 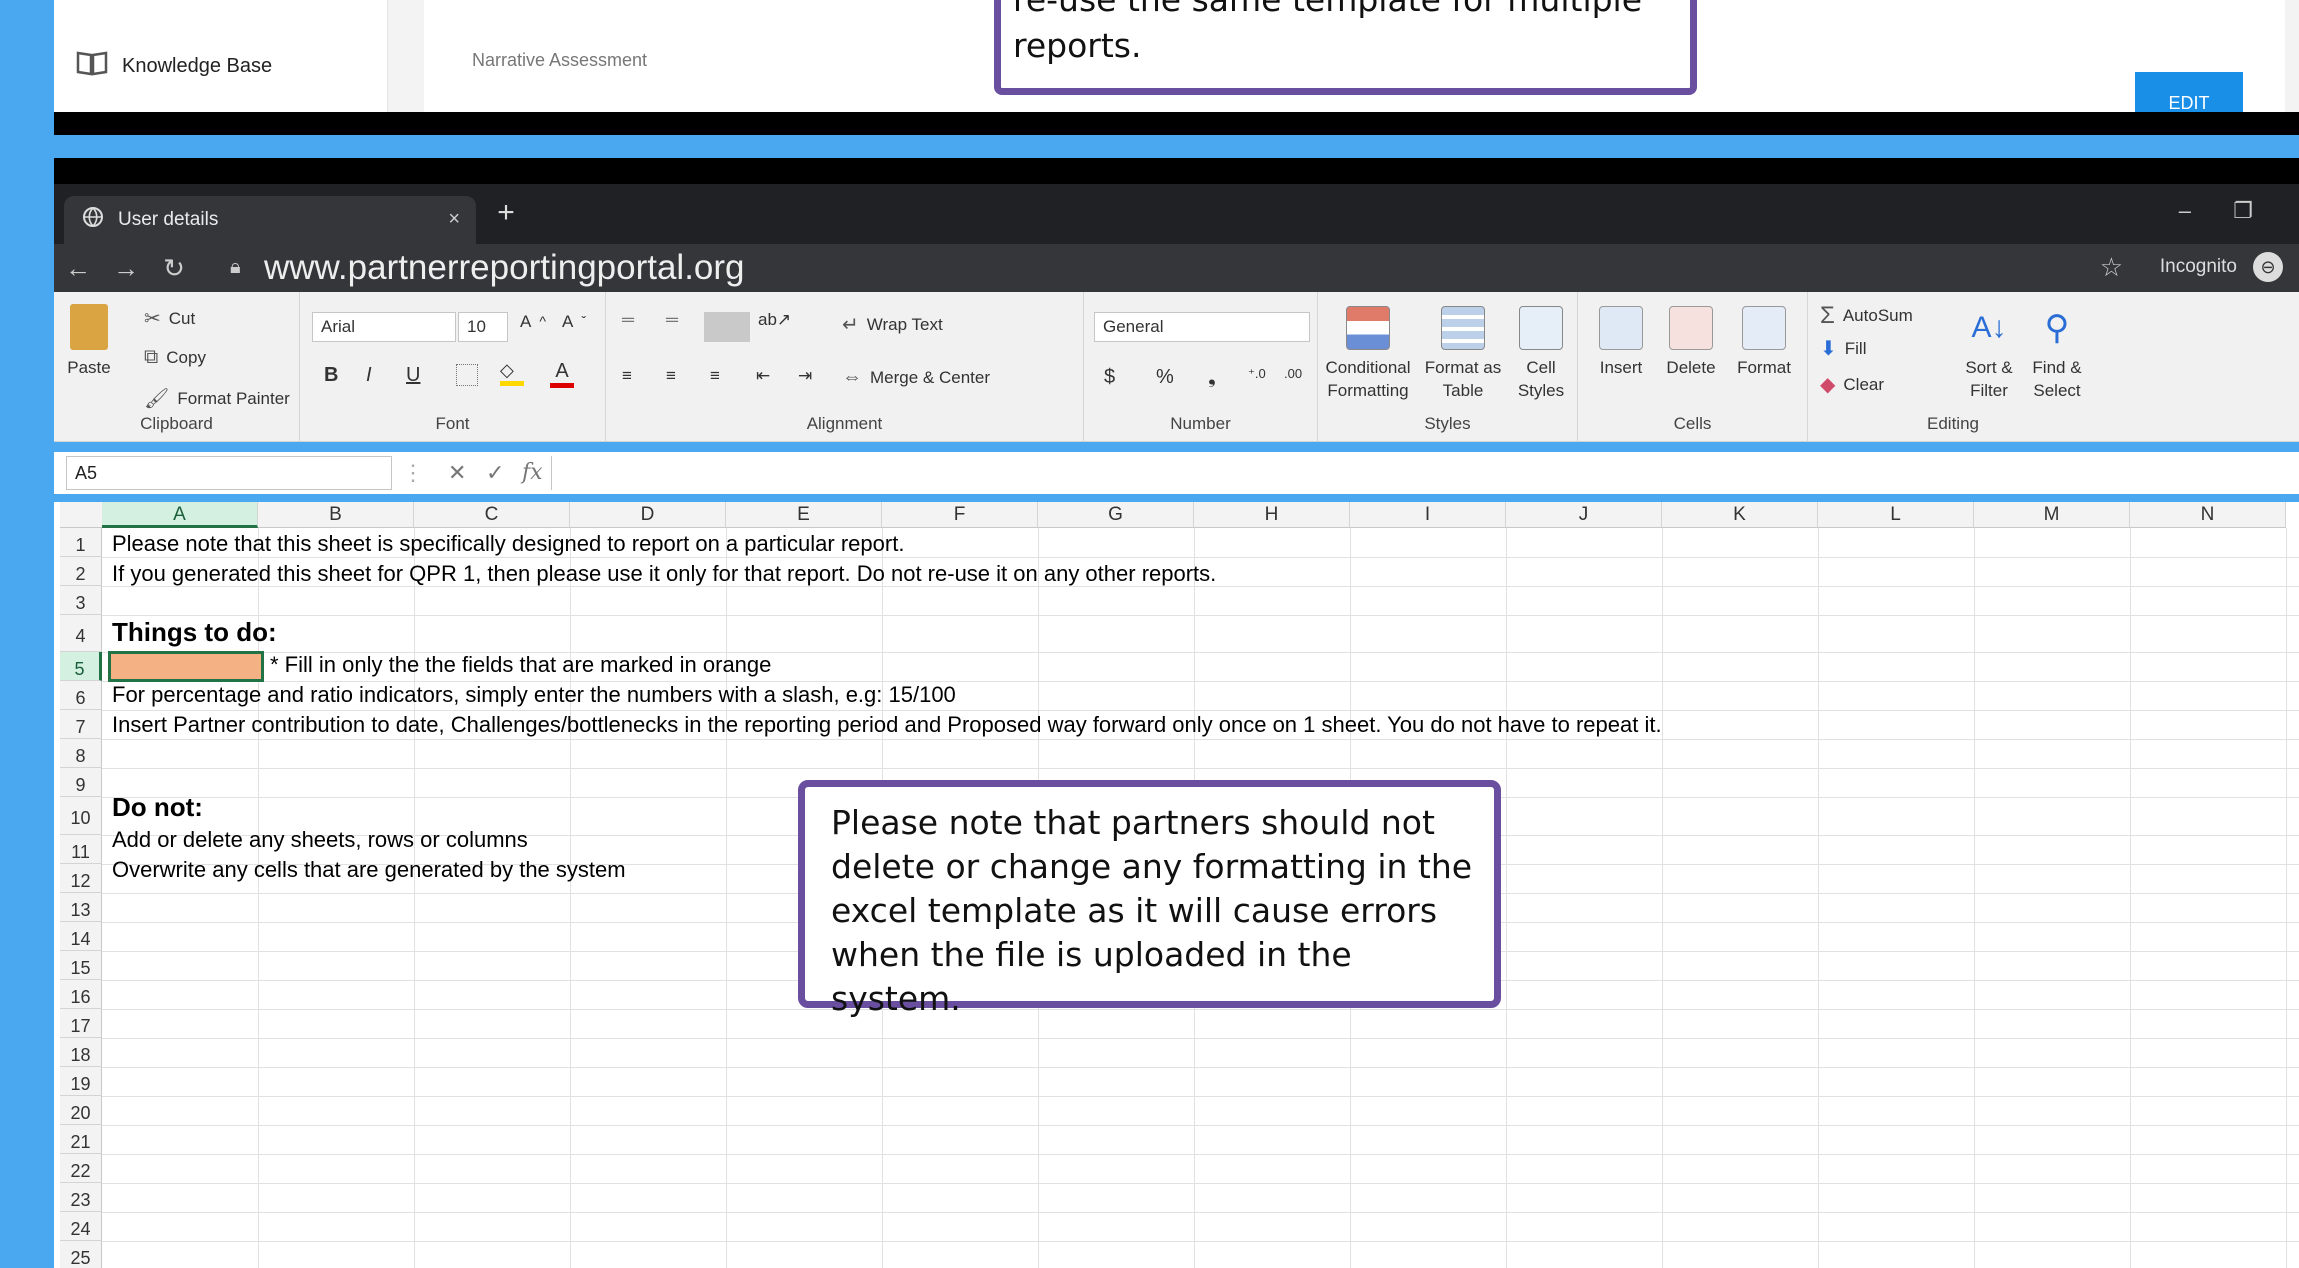 What do you see at coordinates (126, 268) in the screenshot?
I see `forward-icon: →` at bounding box center [126, 268].